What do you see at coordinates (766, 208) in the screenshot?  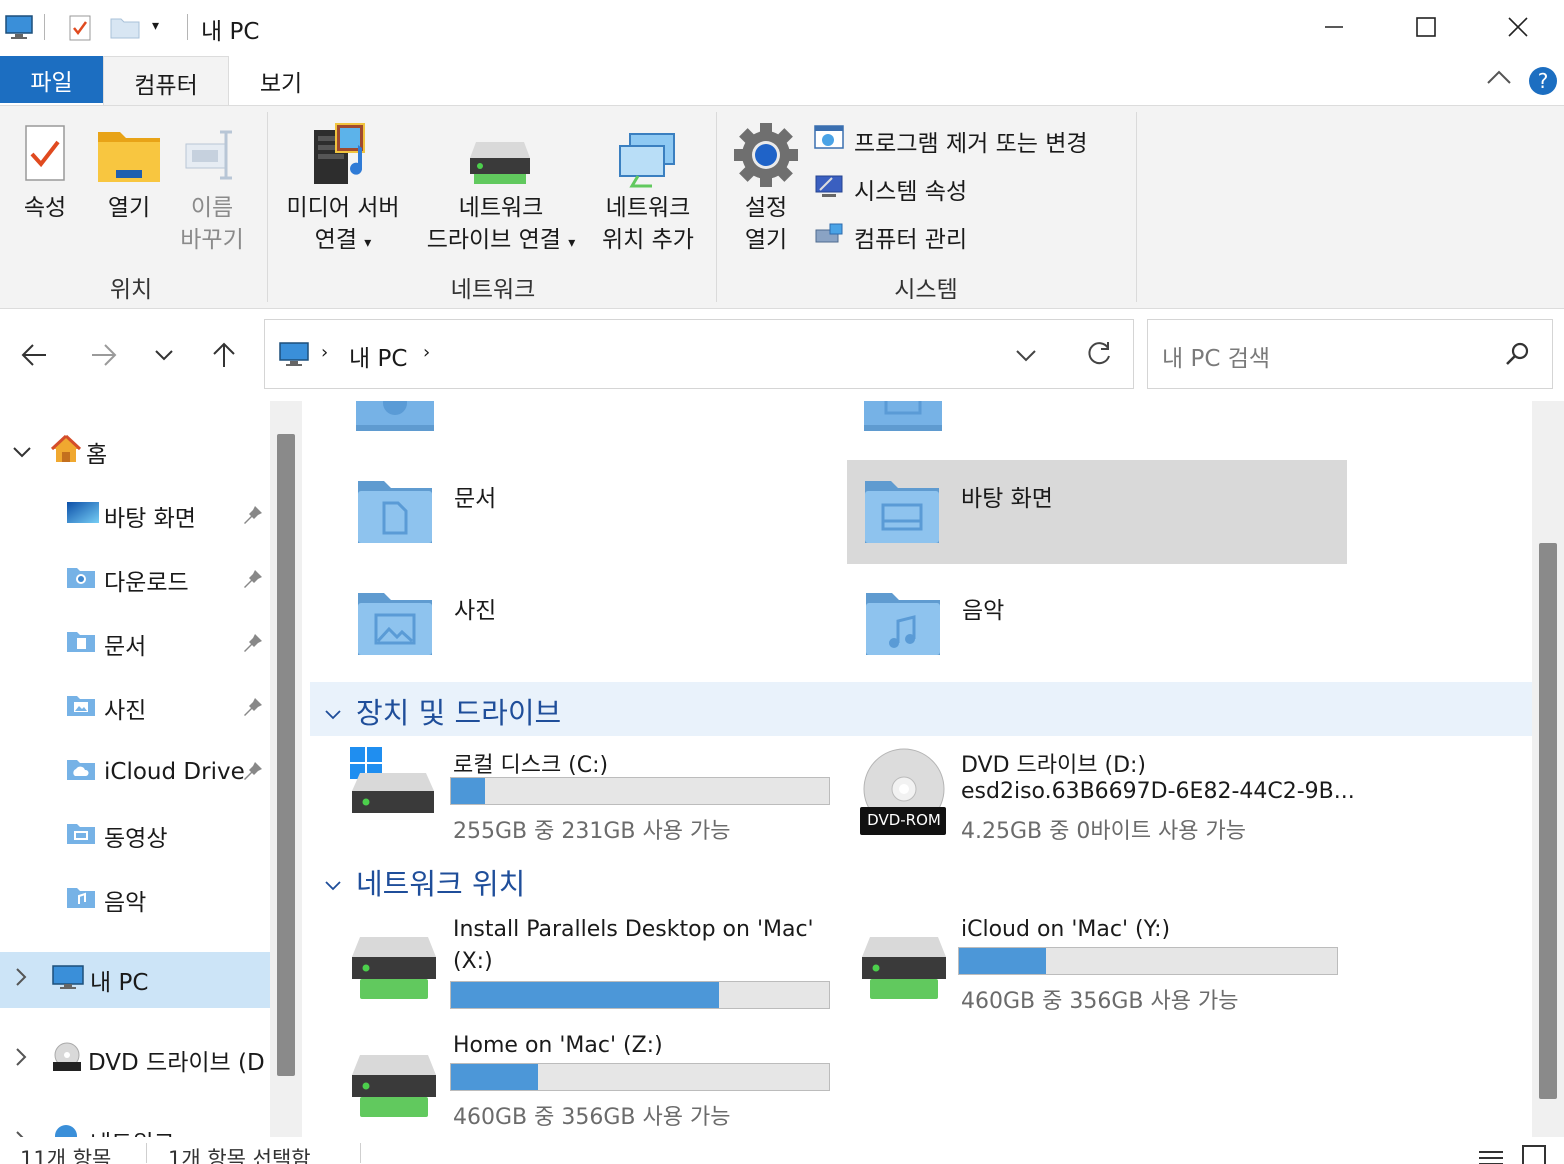 I see `settings-label-1: 설정` at bounding box center [766, 208].